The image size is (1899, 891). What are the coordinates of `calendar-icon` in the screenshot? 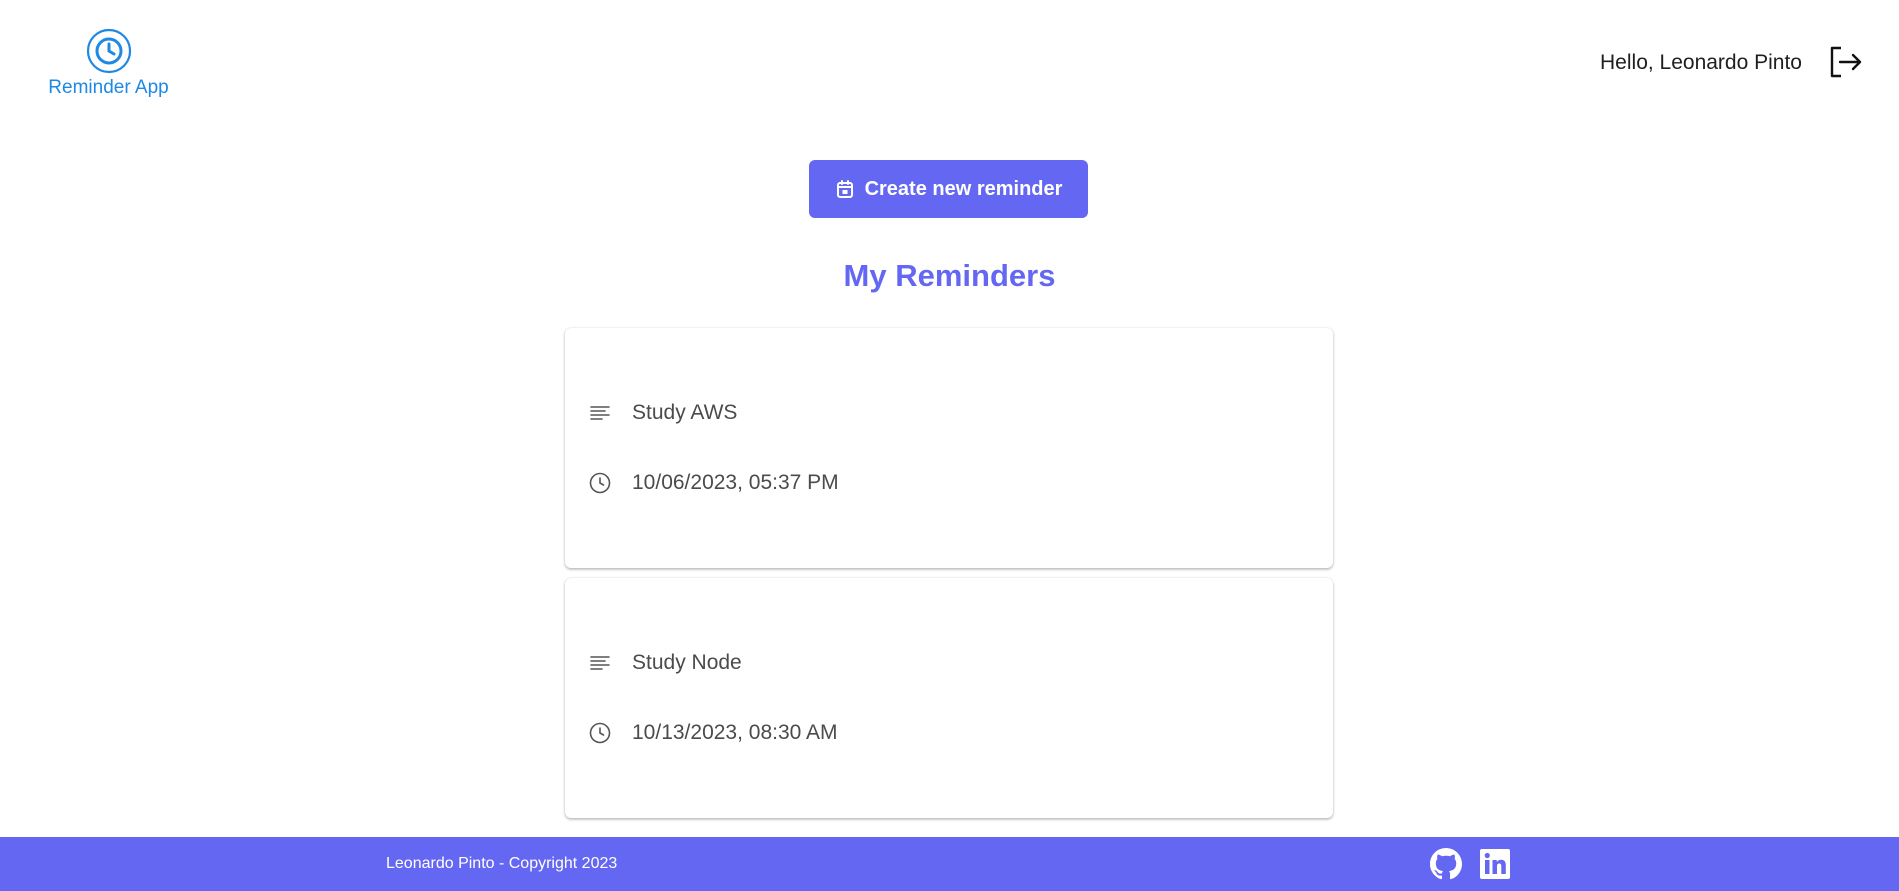 It's located at (844, 189).